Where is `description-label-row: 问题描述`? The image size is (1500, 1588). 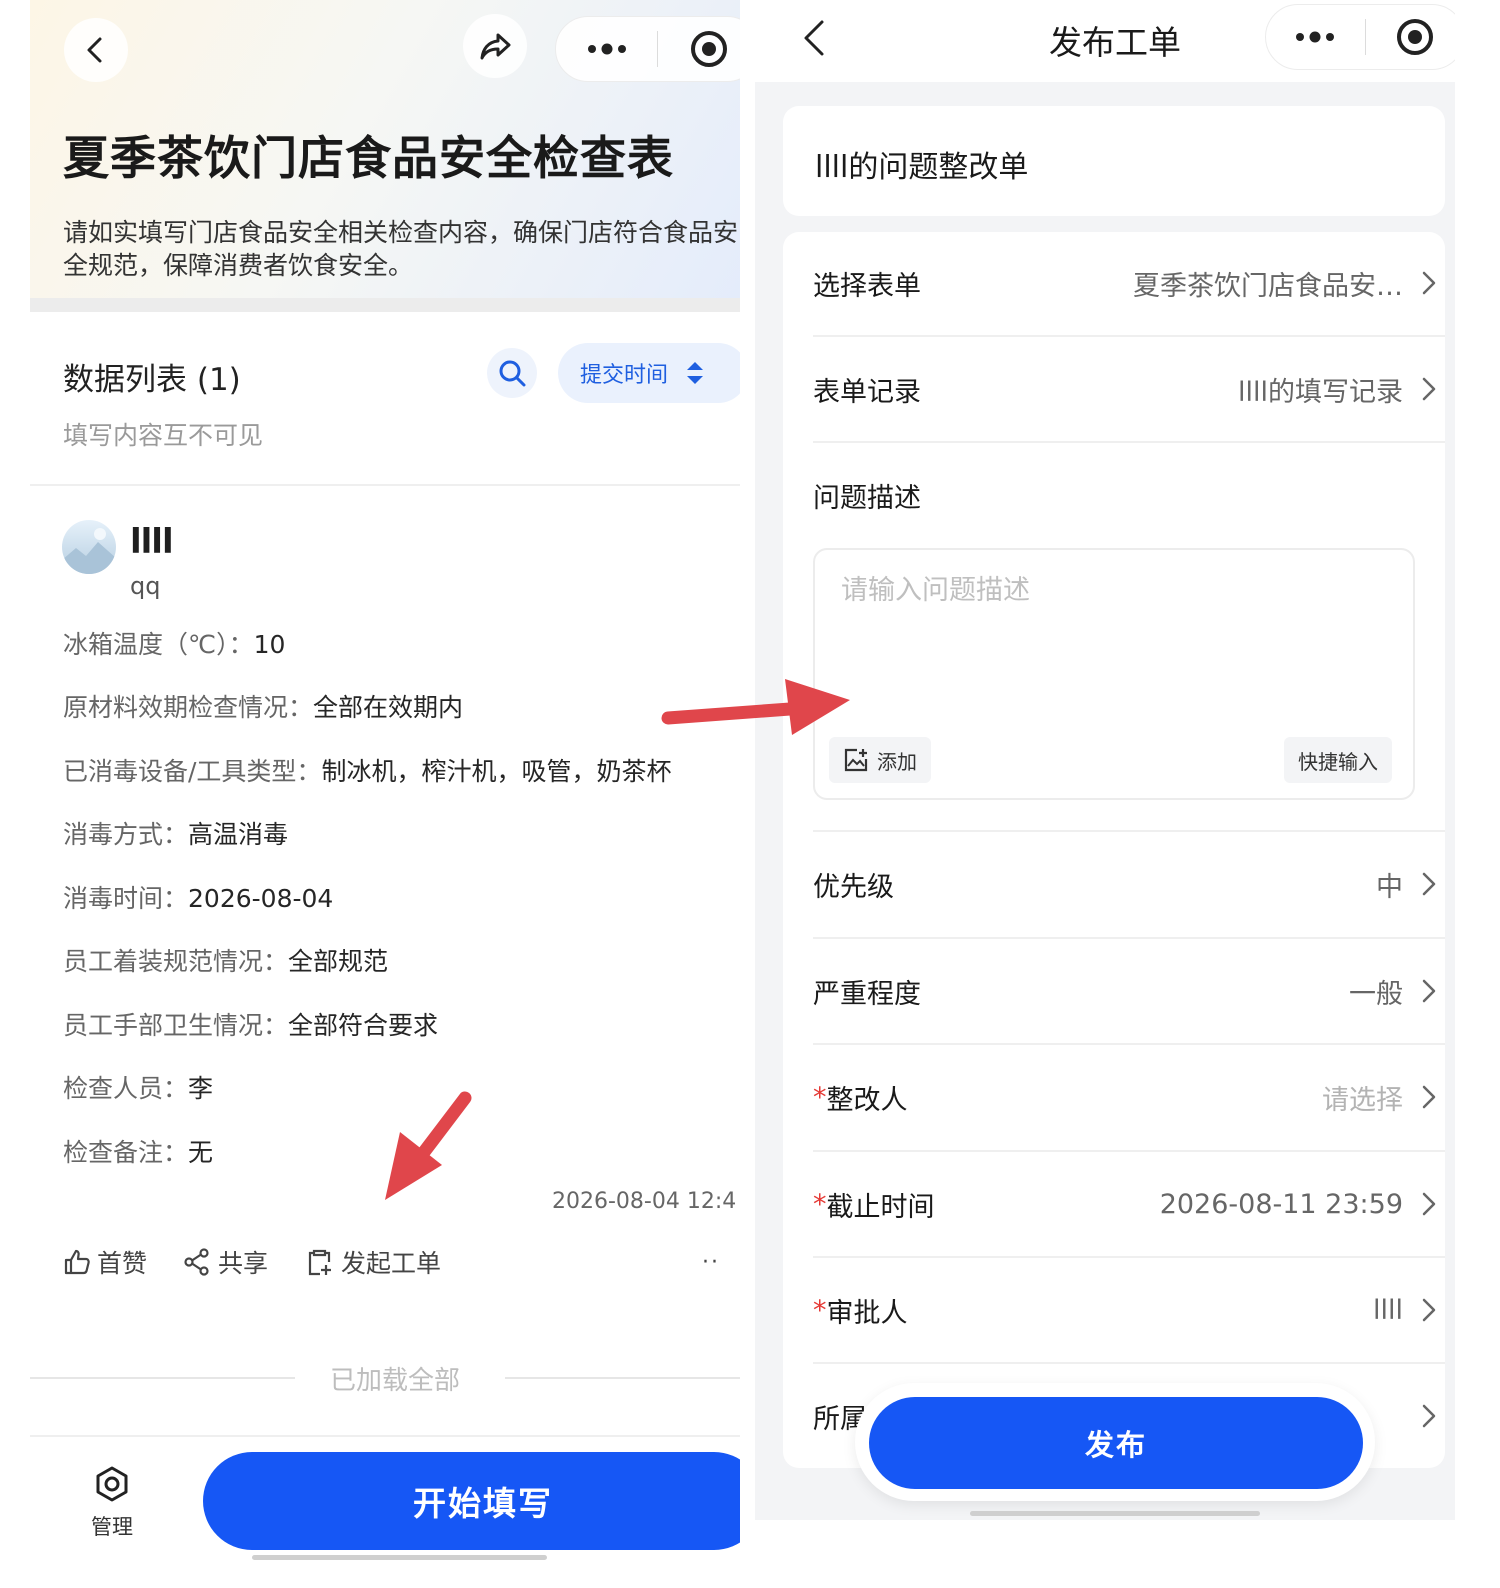 description-label-row: 问题描述 is located at coordinates (1128, 495).